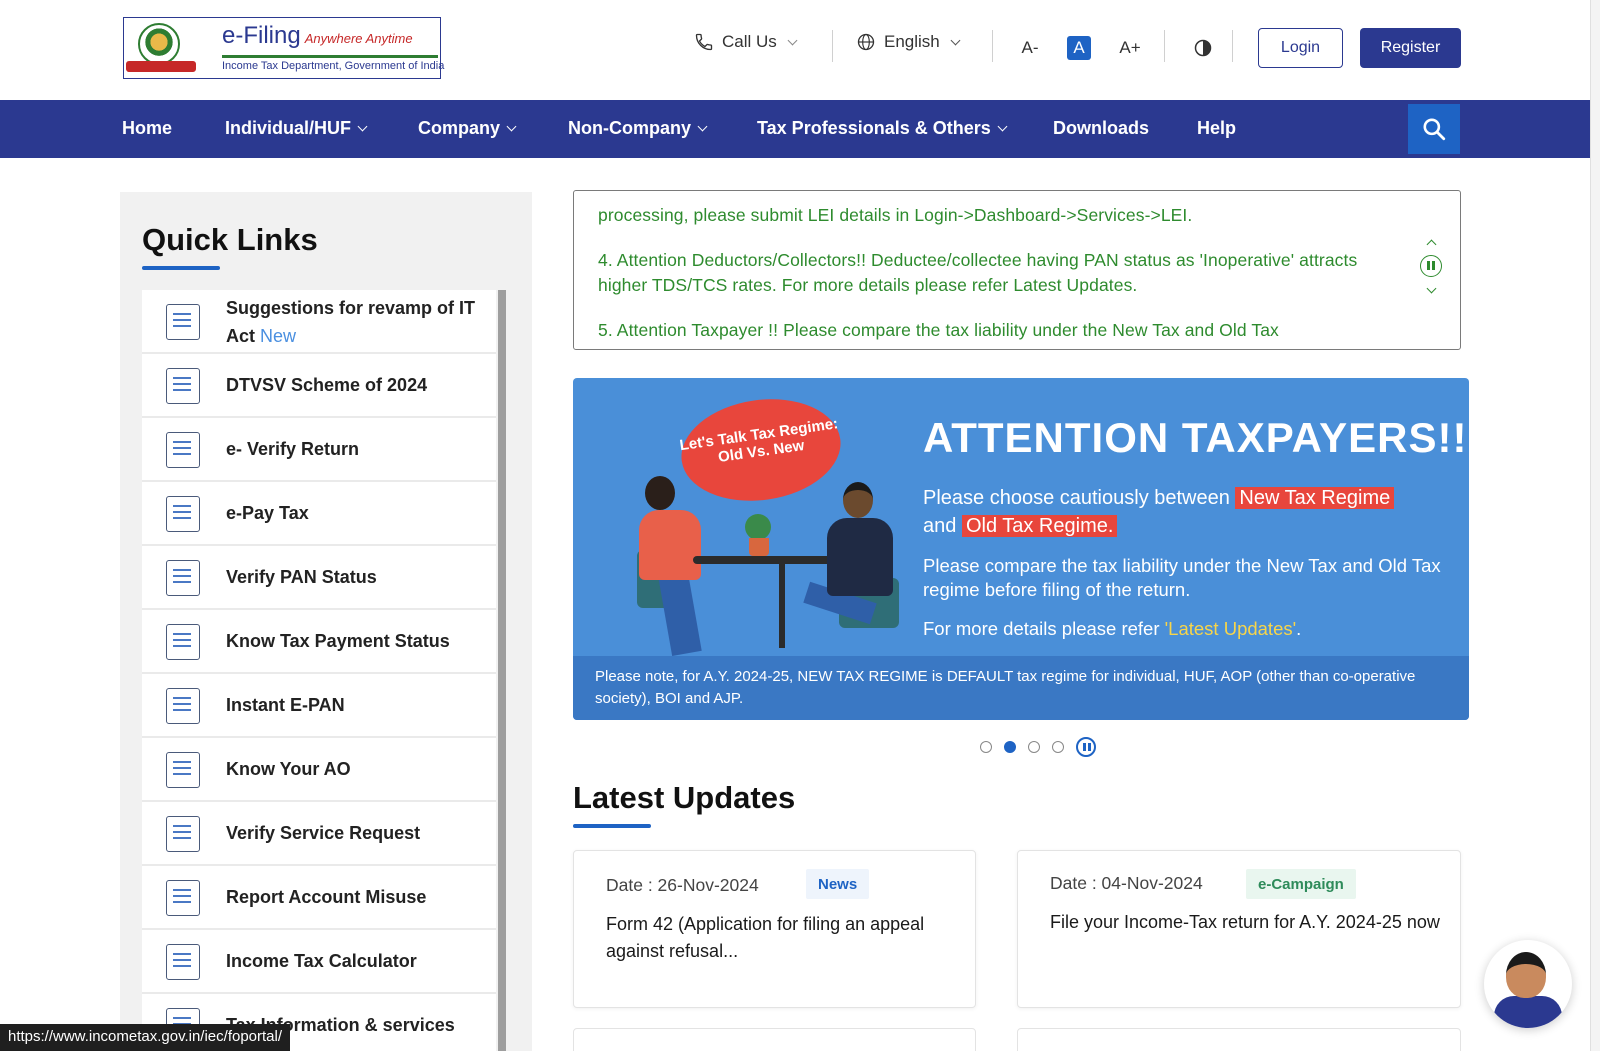 The height and width of the screenshot is (1051, 1600). I want to click on quick-link-dtvsv: DTVSV Scheme of 2024, so click(319, 386).